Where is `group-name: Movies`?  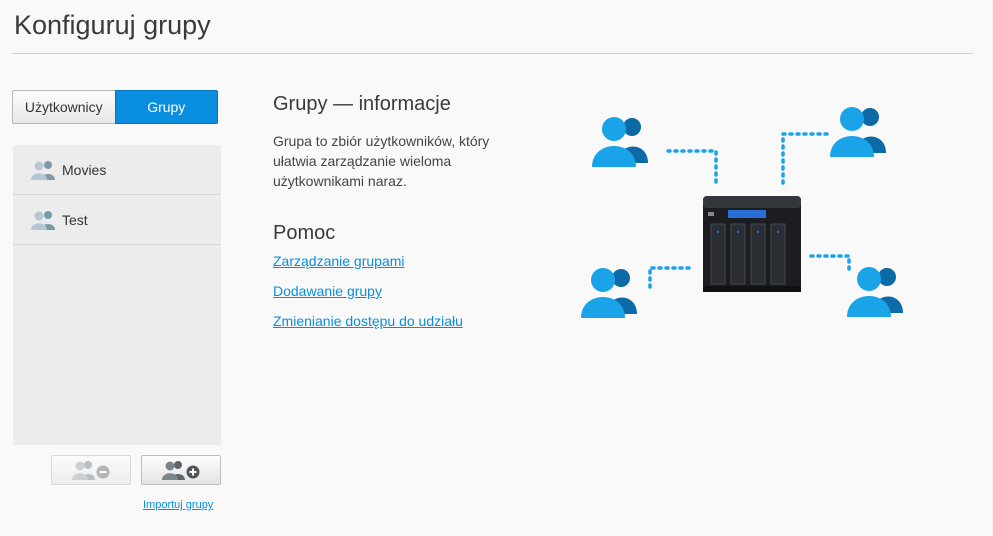 group-name: Movies is located at coordinates (84, 169).